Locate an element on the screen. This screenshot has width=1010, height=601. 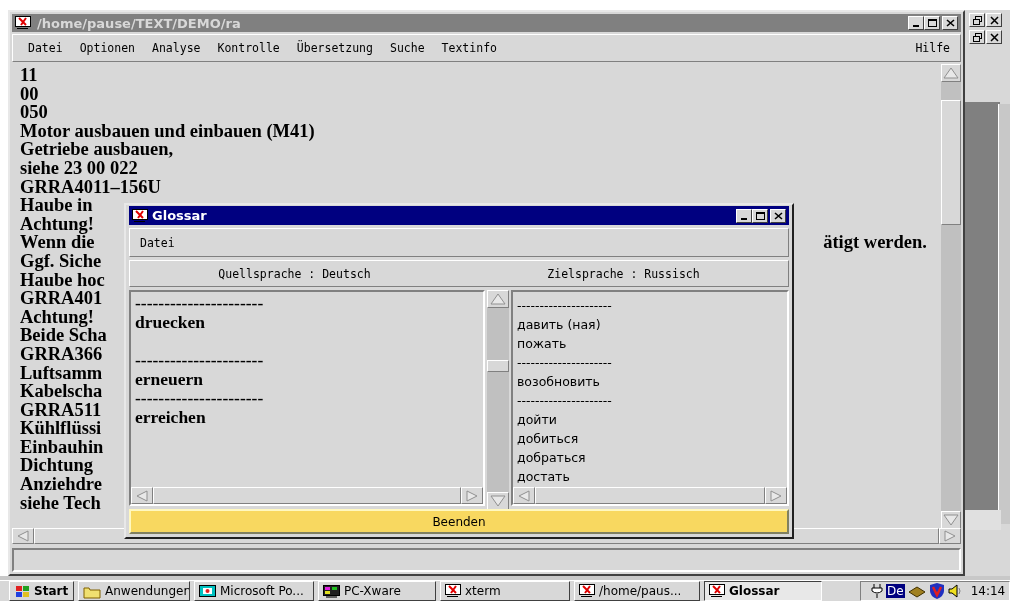
start-button: Start is located at coordinates (41, 591).